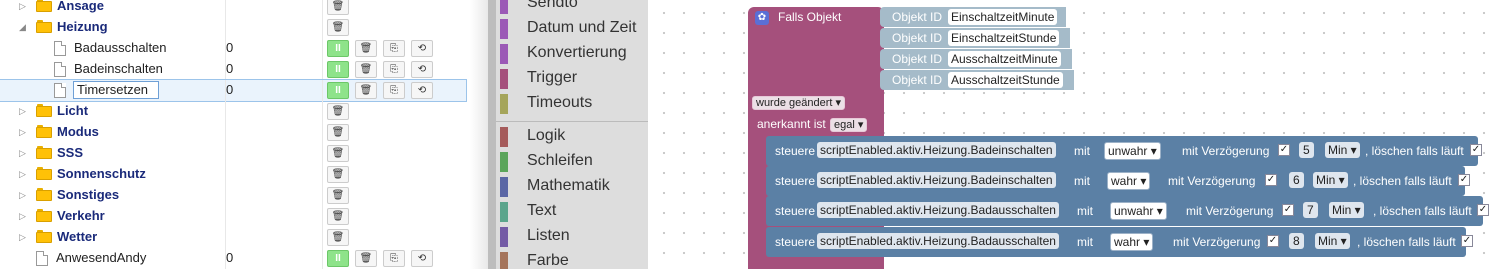 The width and height of the screenshot is (1491, 269). I want to click on category-timeouts: Timeouts, so click(572, 104).